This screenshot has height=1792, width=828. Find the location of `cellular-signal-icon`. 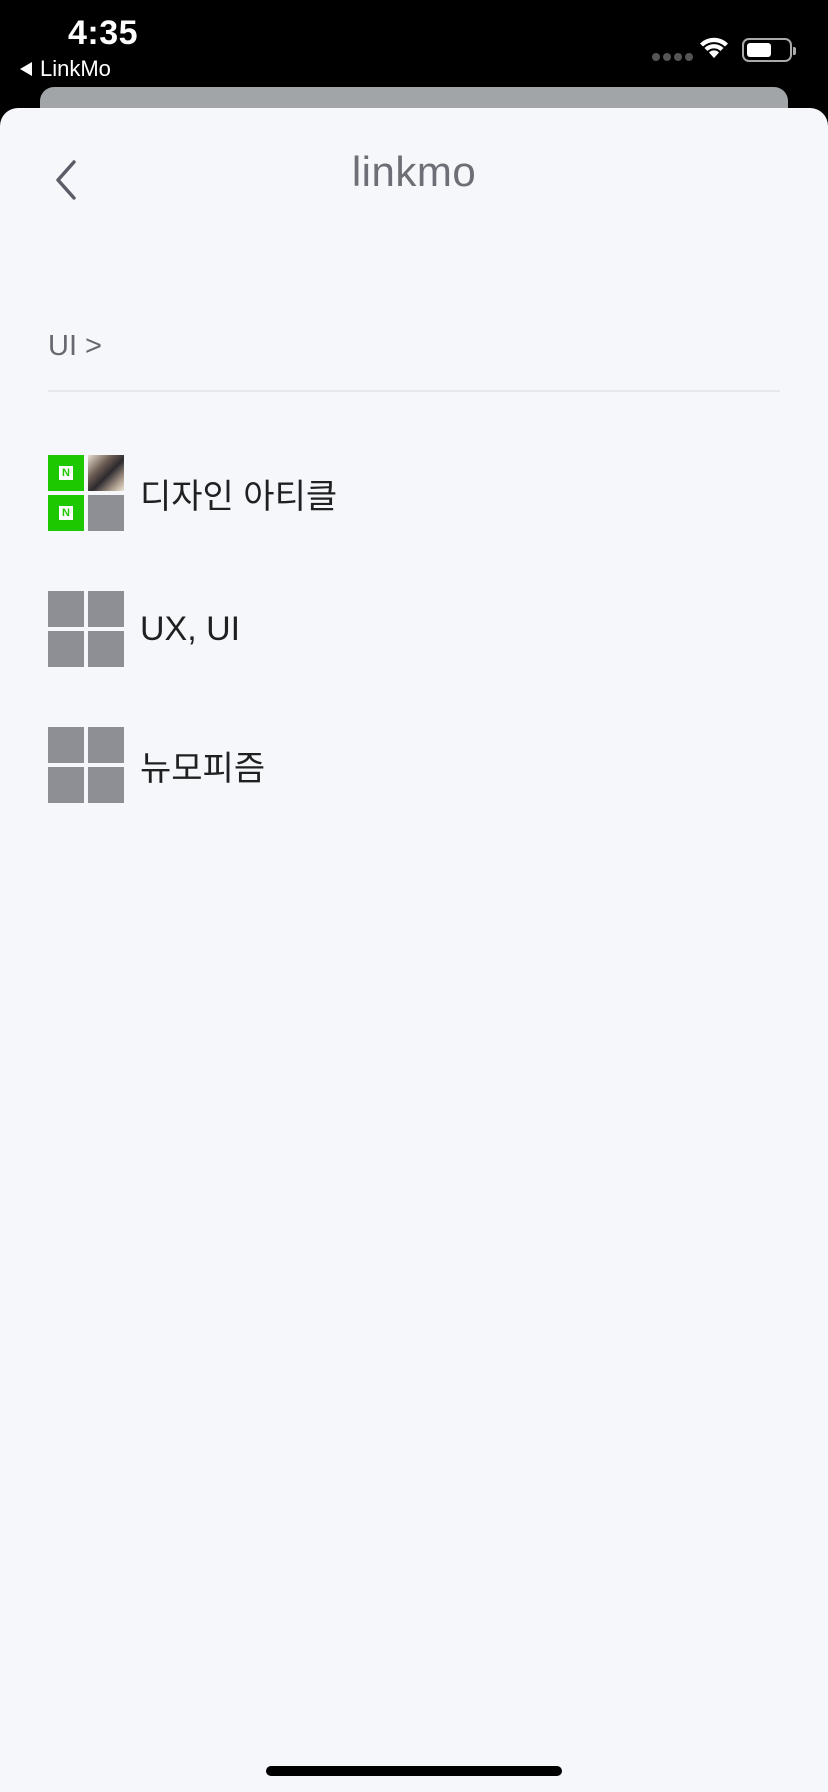

cellular-signal-icon is located at coordinates (672, 57).